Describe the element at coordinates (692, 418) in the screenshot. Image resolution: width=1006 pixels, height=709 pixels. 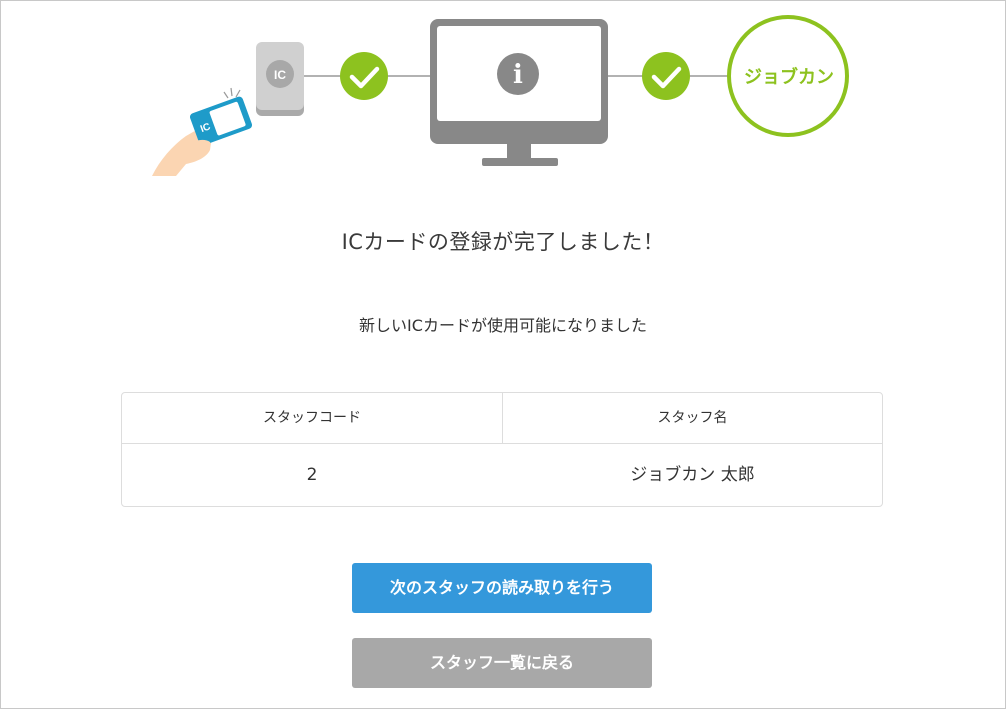
I see `column-header-staff-name: スタッフ名` at that location.